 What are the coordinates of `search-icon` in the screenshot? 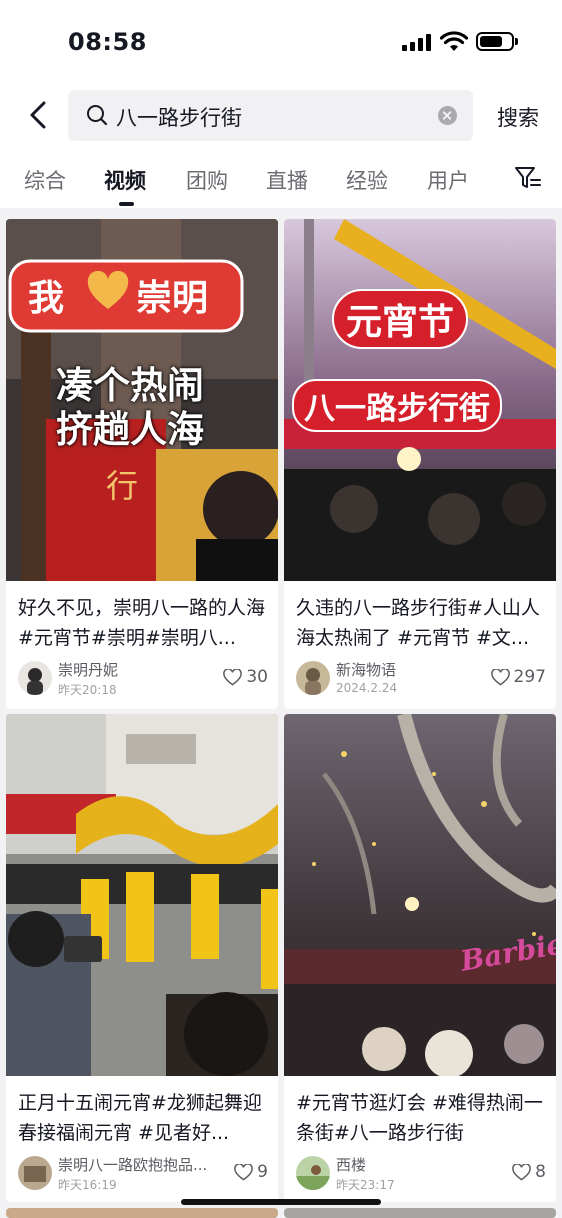 It's located at (97, 115).